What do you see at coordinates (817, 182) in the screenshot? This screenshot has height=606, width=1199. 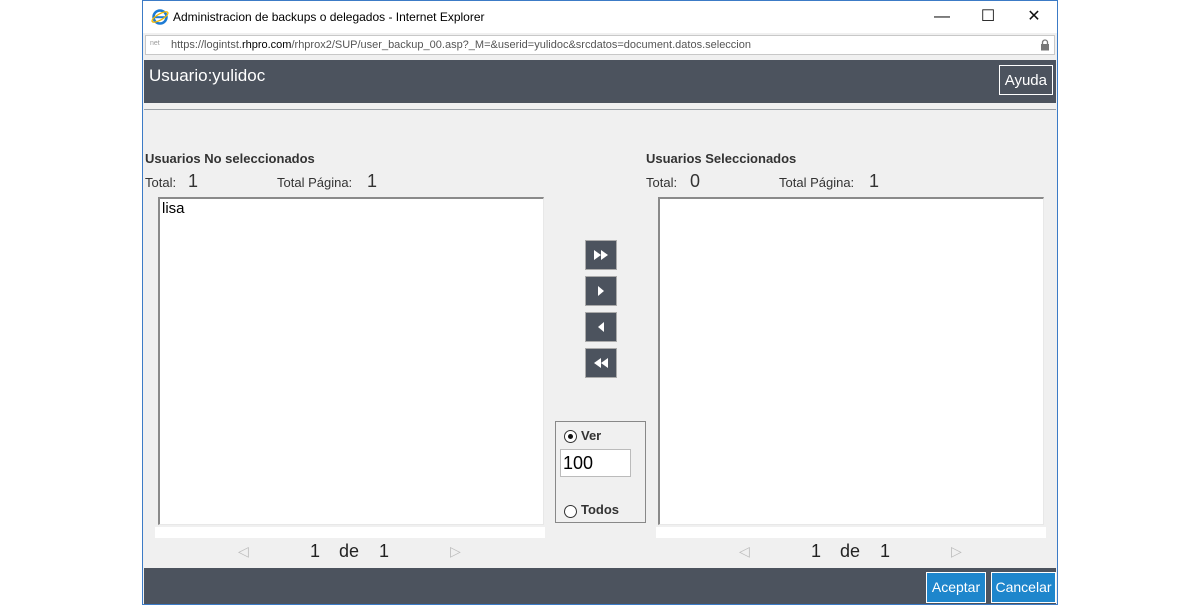 I see `right-page-total-label: Total Página:` at bounding box center [817, 182].